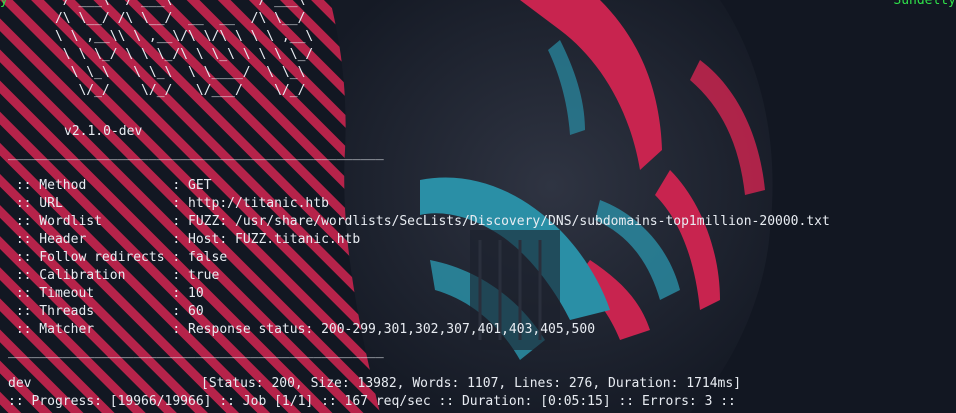 This screenshot has width=956, height=413. I want to click on config-value: : Host: FUZZ.titanic.htb, so click(266, 239).